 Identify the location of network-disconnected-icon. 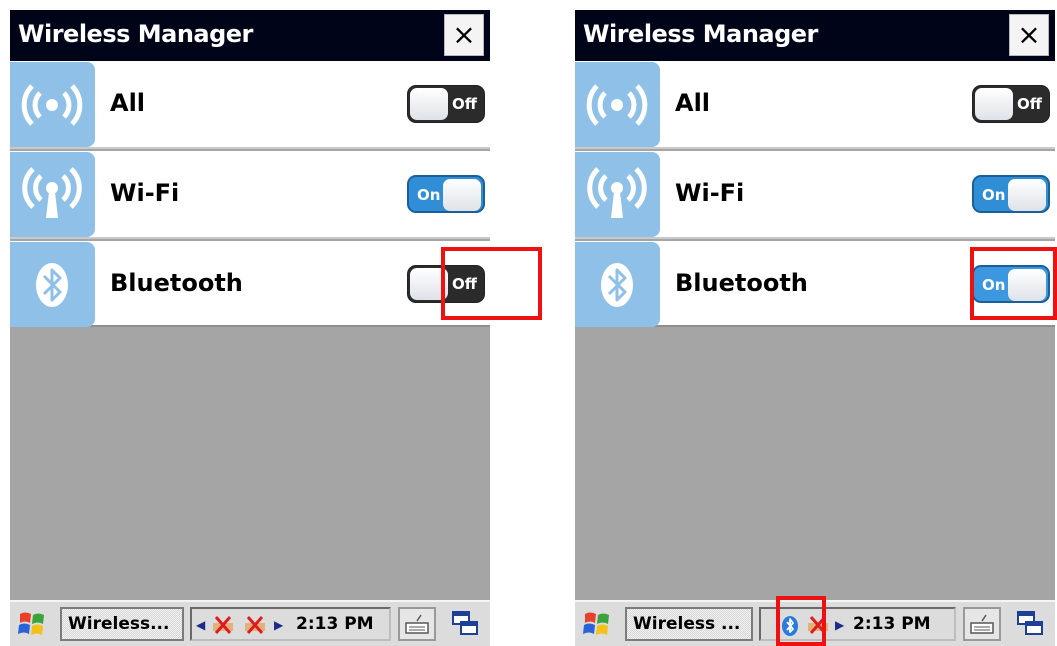
(255, 625).